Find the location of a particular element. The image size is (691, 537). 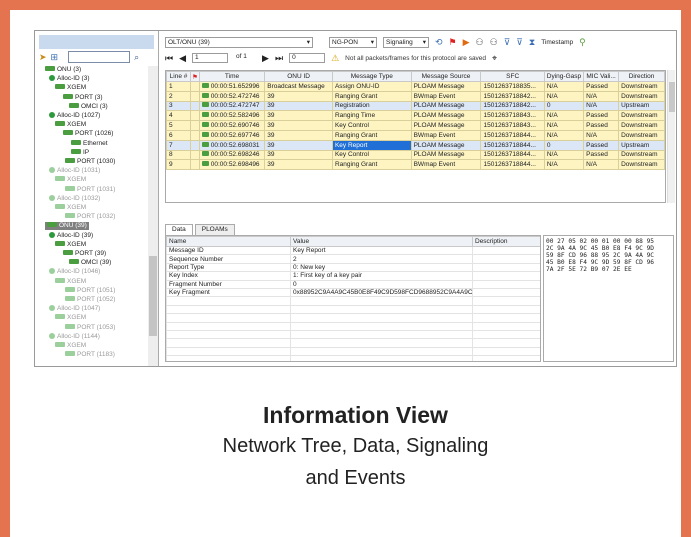

col-header: Dying-Gasp is located at coordinates (564, 76).